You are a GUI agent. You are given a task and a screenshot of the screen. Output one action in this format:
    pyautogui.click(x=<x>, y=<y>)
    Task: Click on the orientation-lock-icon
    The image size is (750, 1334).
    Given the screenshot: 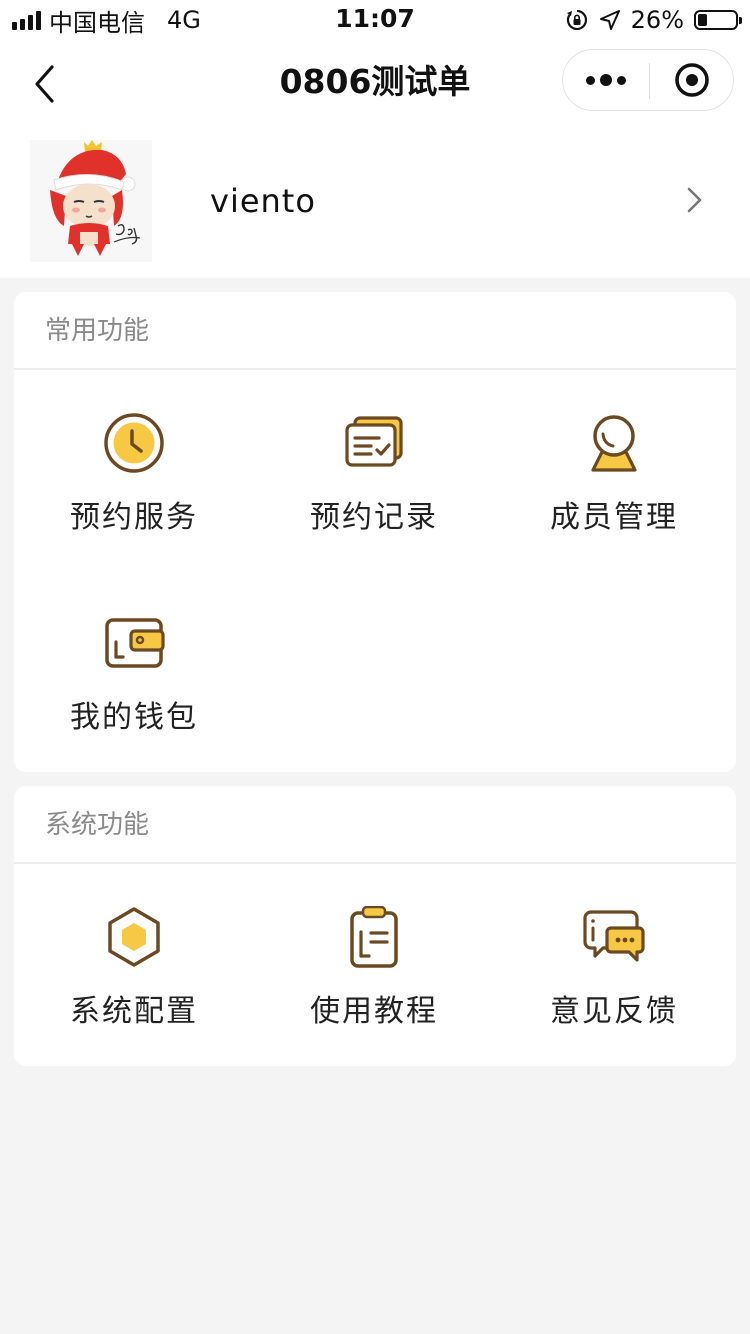 What is the action you would take?
    pyautogui.click(x=576, y=20)
    